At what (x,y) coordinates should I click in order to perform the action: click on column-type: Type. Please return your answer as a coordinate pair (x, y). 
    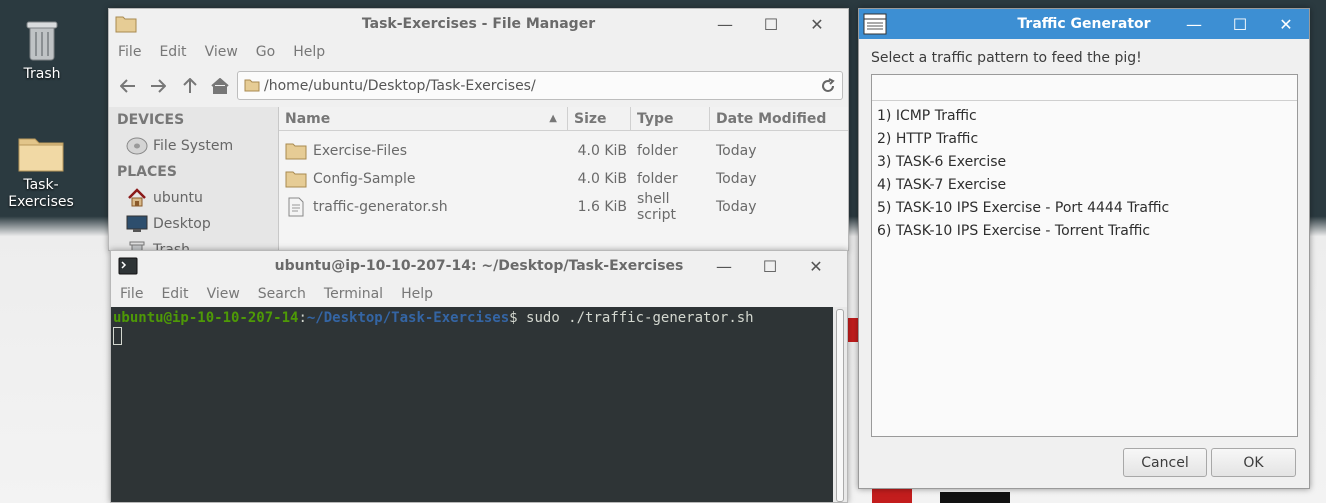
    Looking at the image, I should click on (670, 118).